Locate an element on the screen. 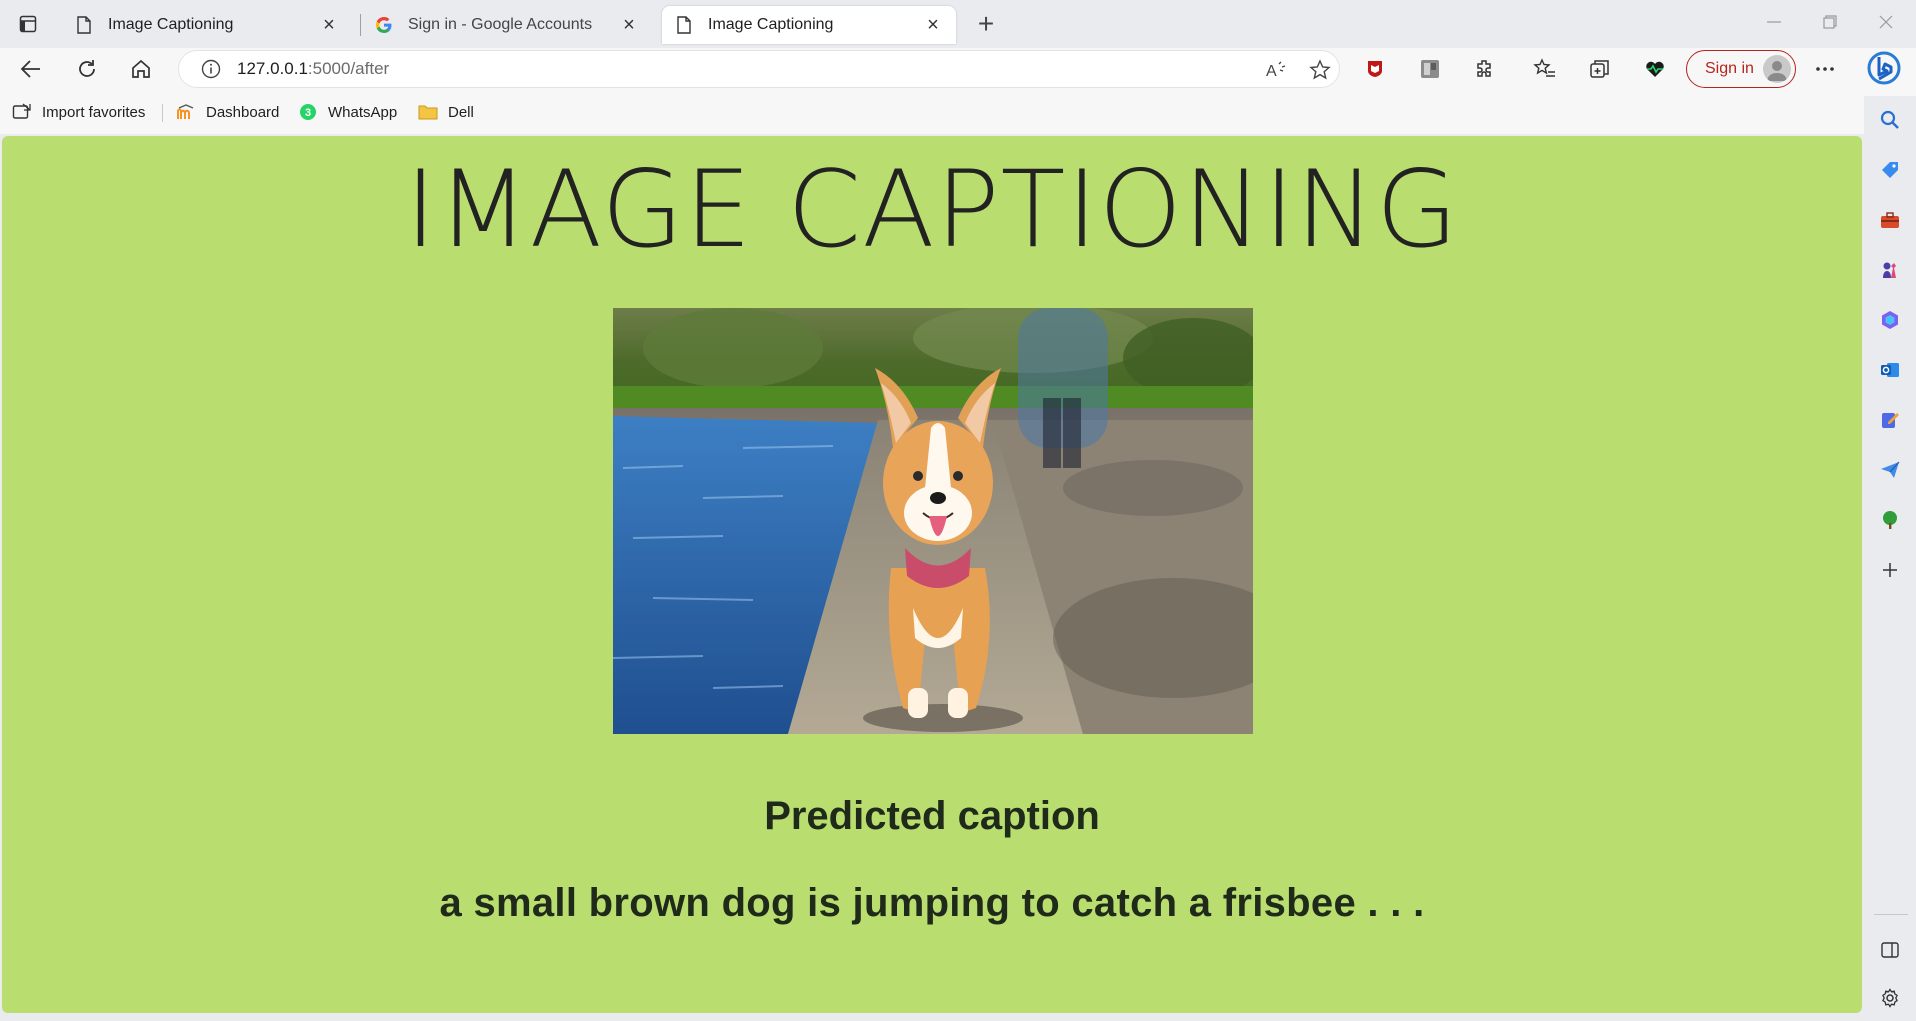  whatsapp-badge: 3 is located at coordinates (308, 113).